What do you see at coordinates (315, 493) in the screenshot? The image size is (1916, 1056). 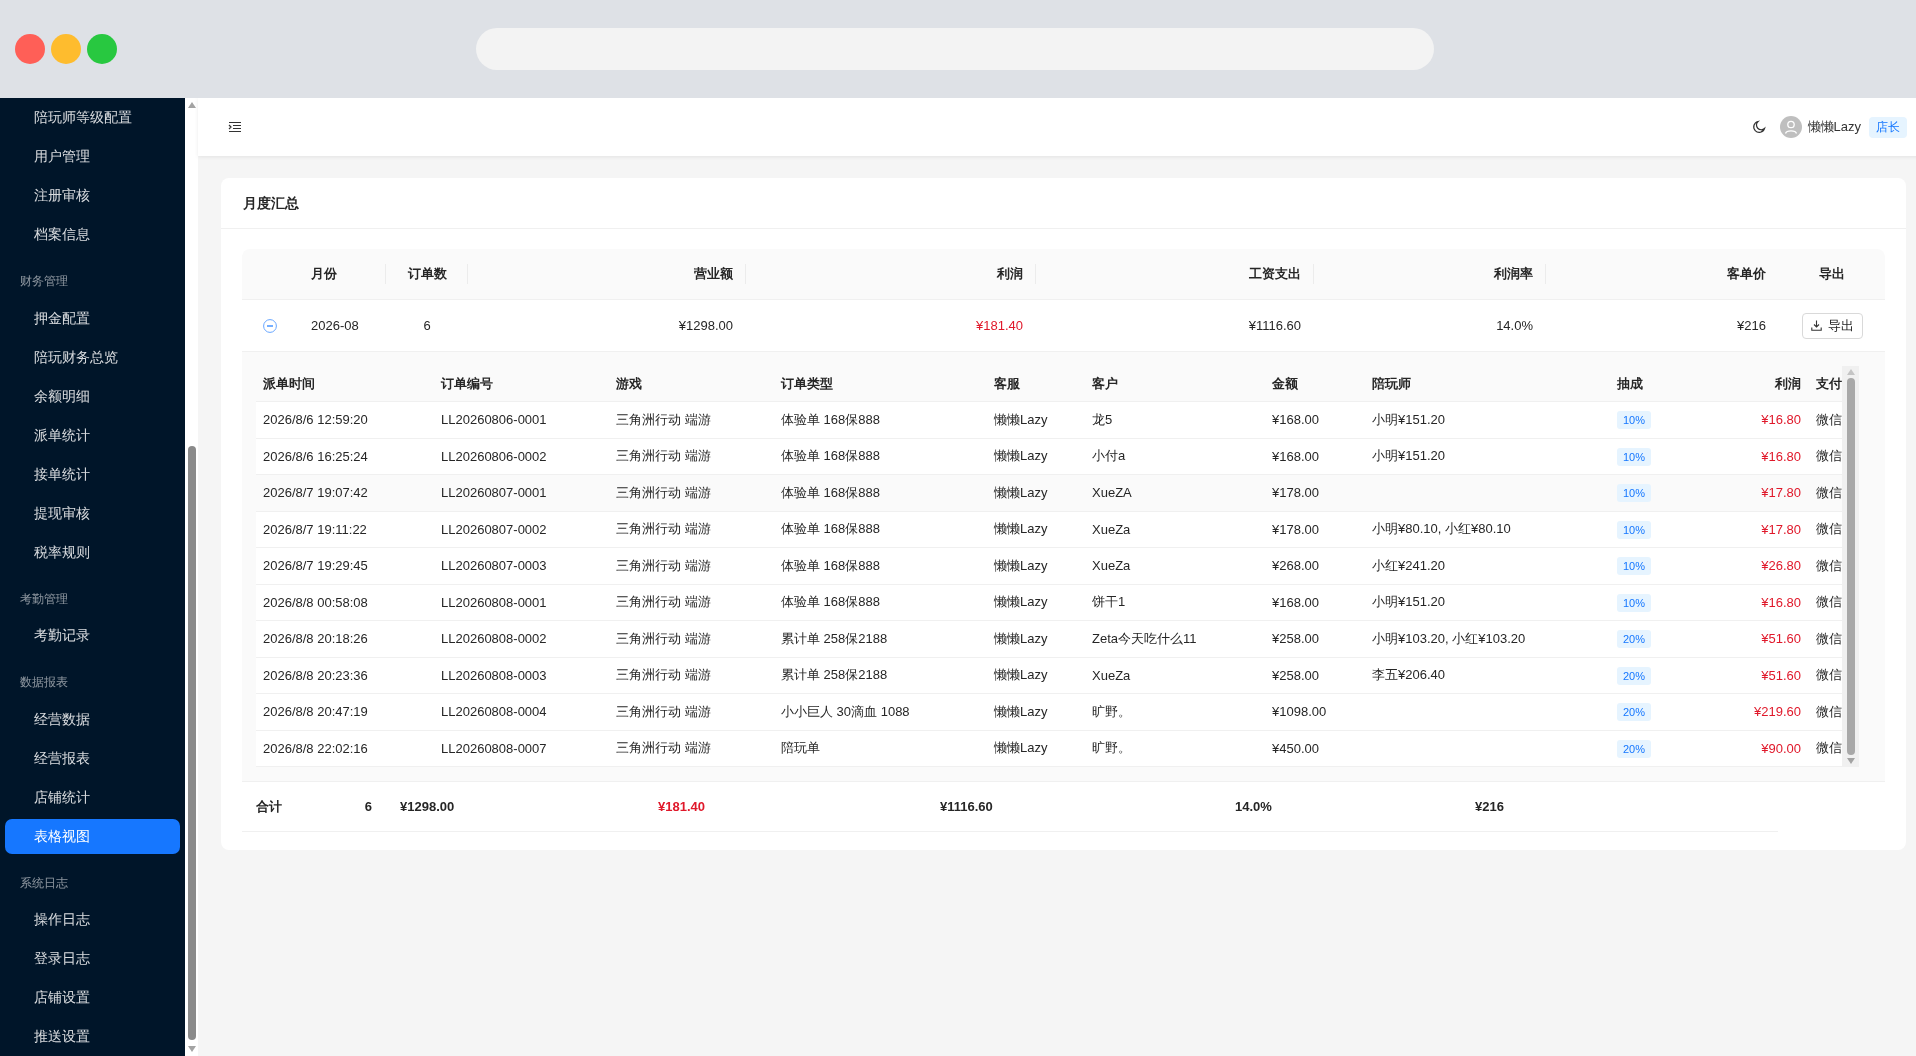 I see `table-cell: 2026/8/7 19:07:42` at bounding box center [315, 493].